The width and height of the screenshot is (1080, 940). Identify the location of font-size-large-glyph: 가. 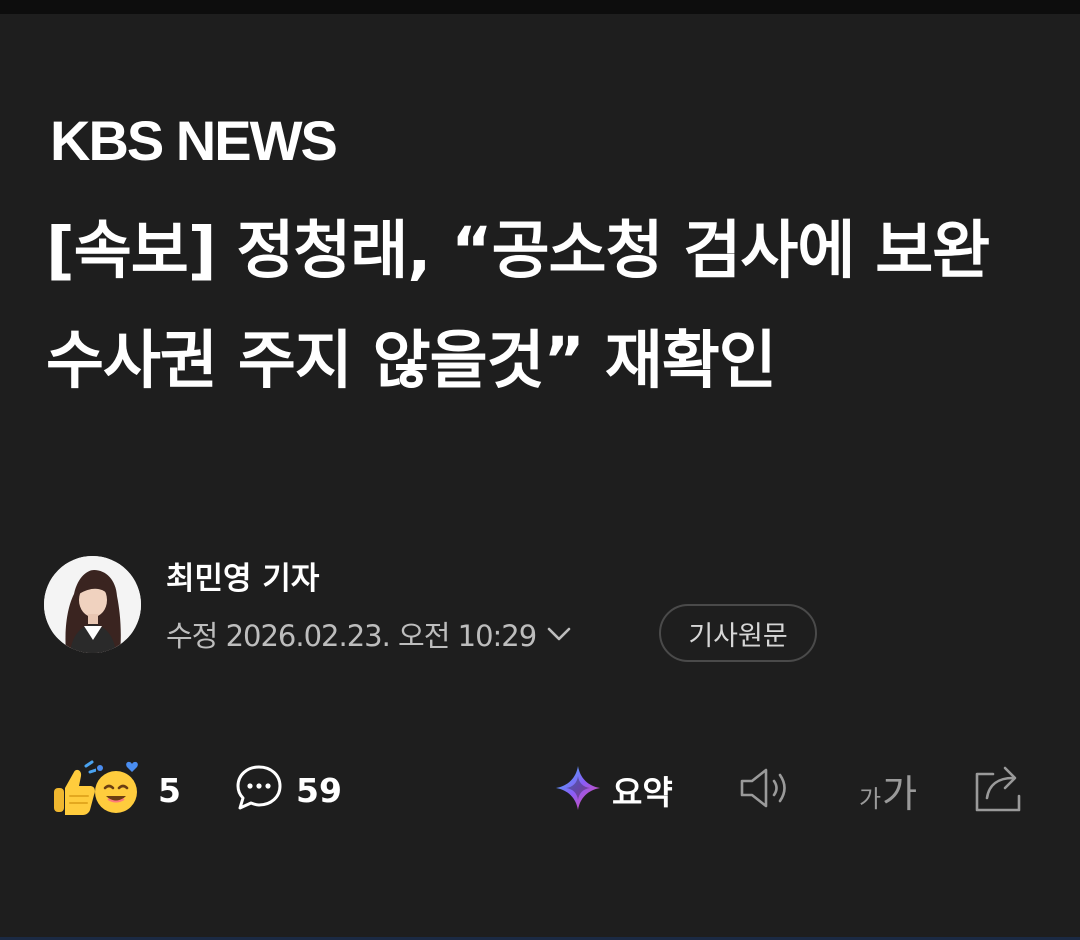
(900, 793).